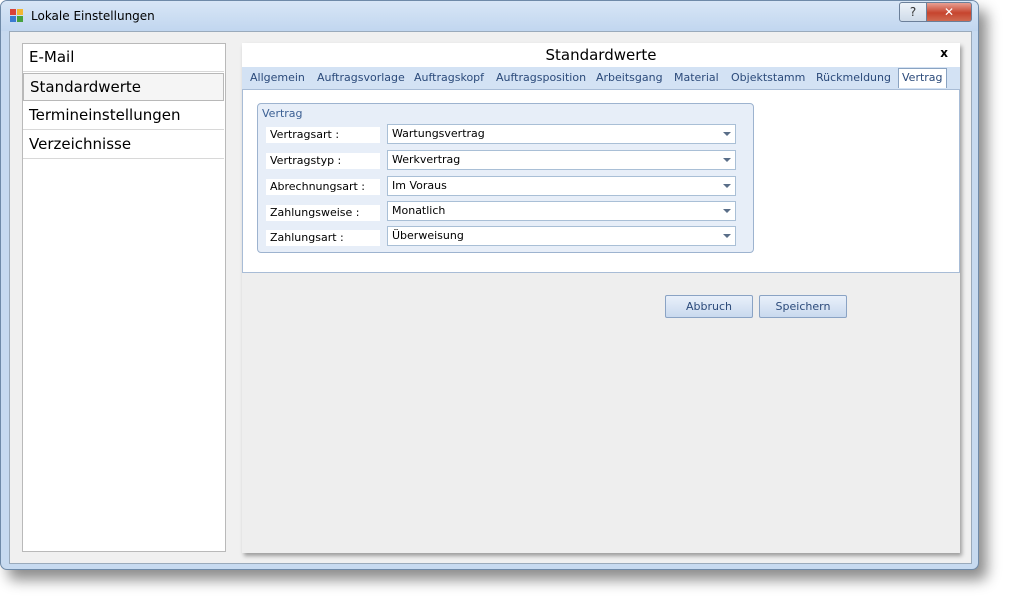 The height and width of the screenshot is (611, 1020). Describe the element at coordinates (922, 78) in the screenshot. I see `tab-vertrag: Vertrag` at that location.